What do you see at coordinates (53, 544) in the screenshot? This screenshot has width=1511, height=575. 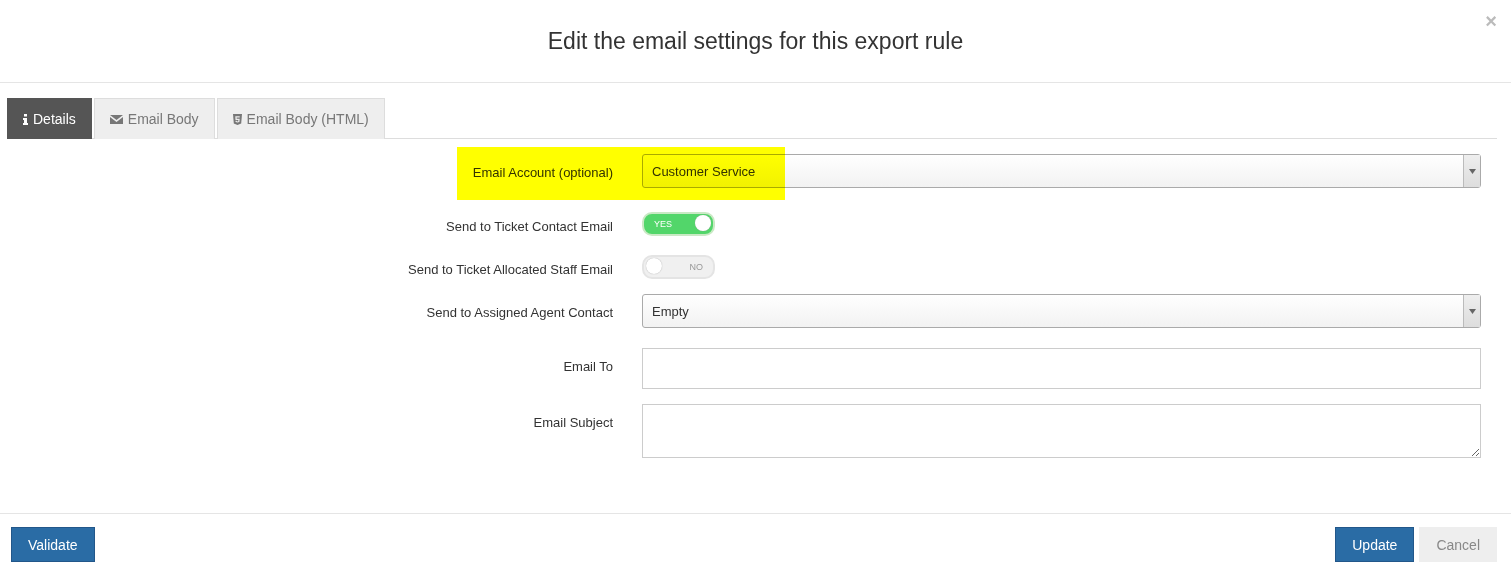 I see `validate-button: Validate` at bounding box center [53, 544].